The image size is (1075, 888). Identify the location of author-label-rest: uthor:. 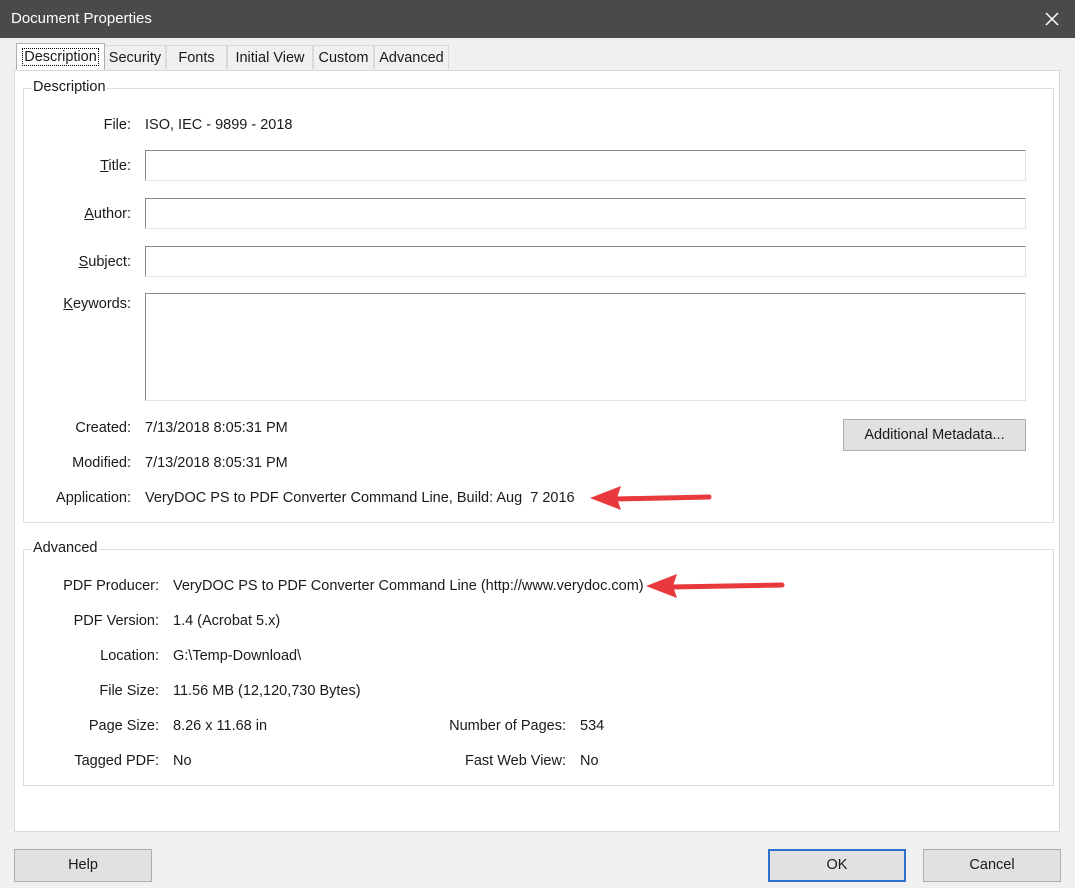
(112, 214).